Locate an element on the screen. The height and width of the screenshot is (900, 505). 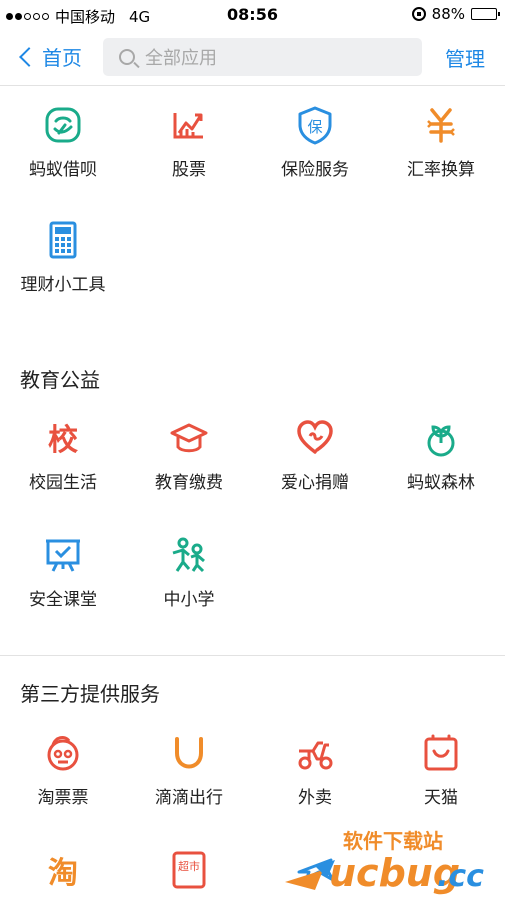
svg-text: 校 is located at coordinates (63, 440).